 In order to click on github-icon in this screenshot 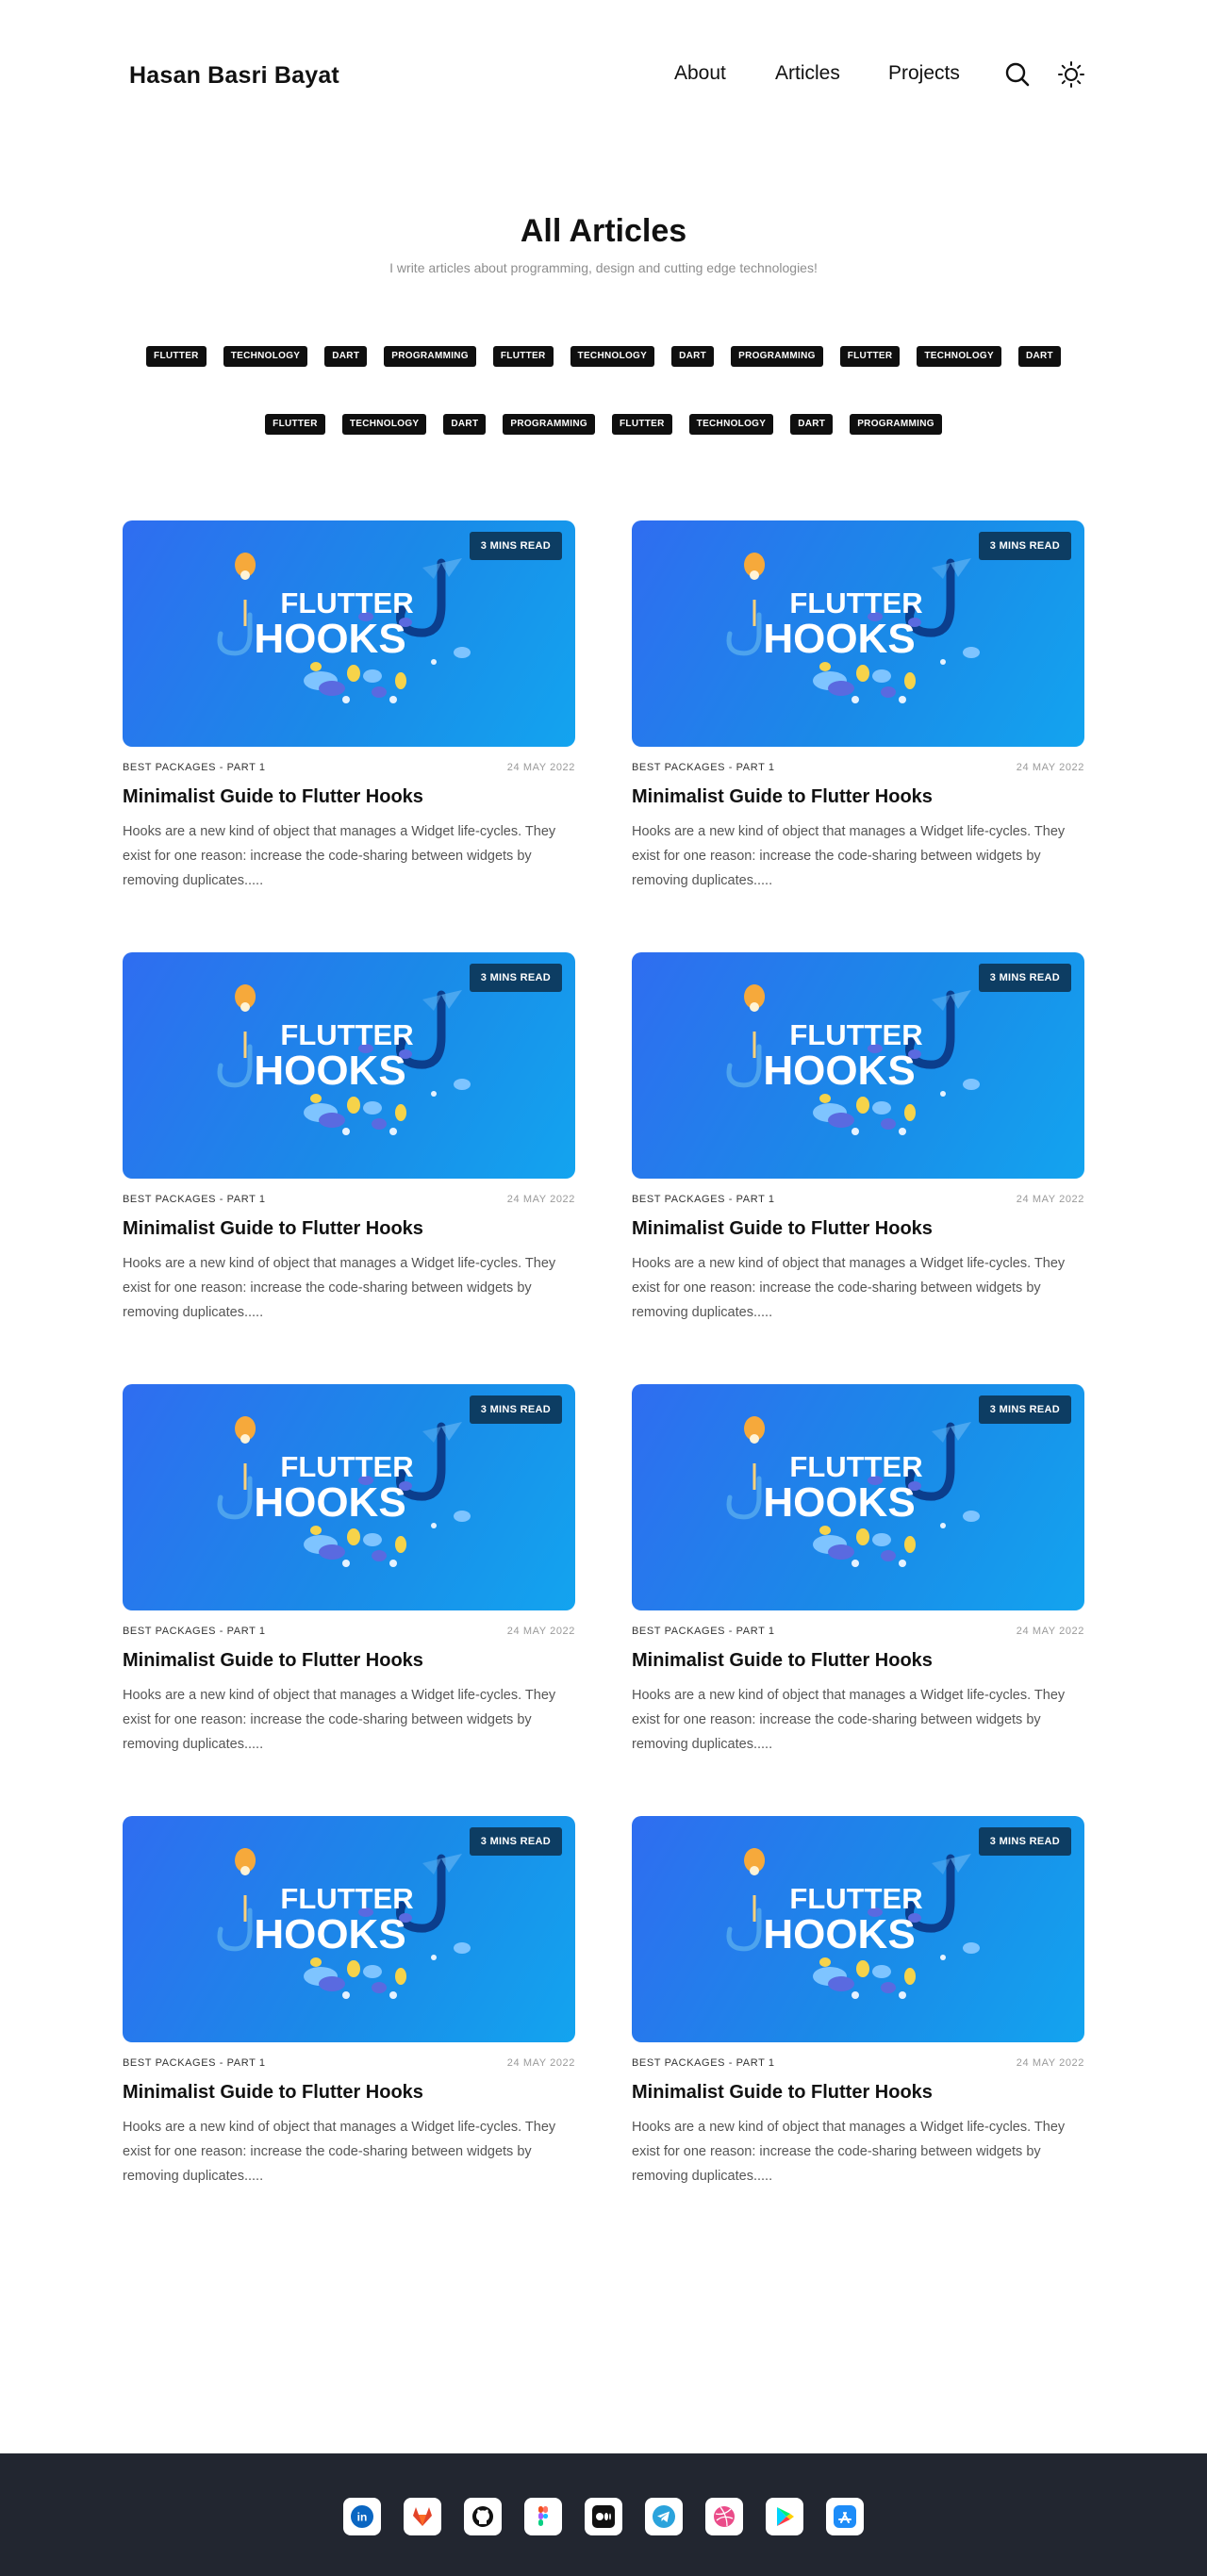, I will do `click(483, 2516)`.